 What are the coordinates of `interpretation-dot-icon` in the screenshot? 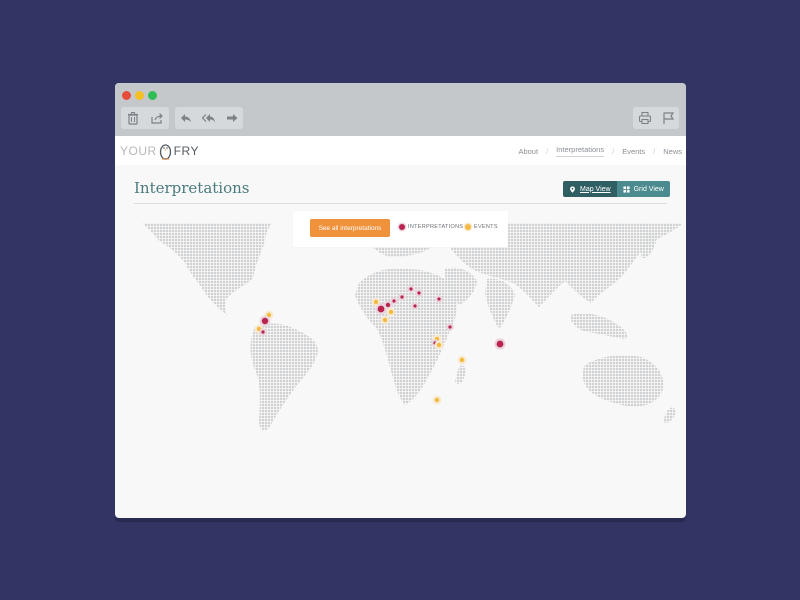 It's located at (402, 227).